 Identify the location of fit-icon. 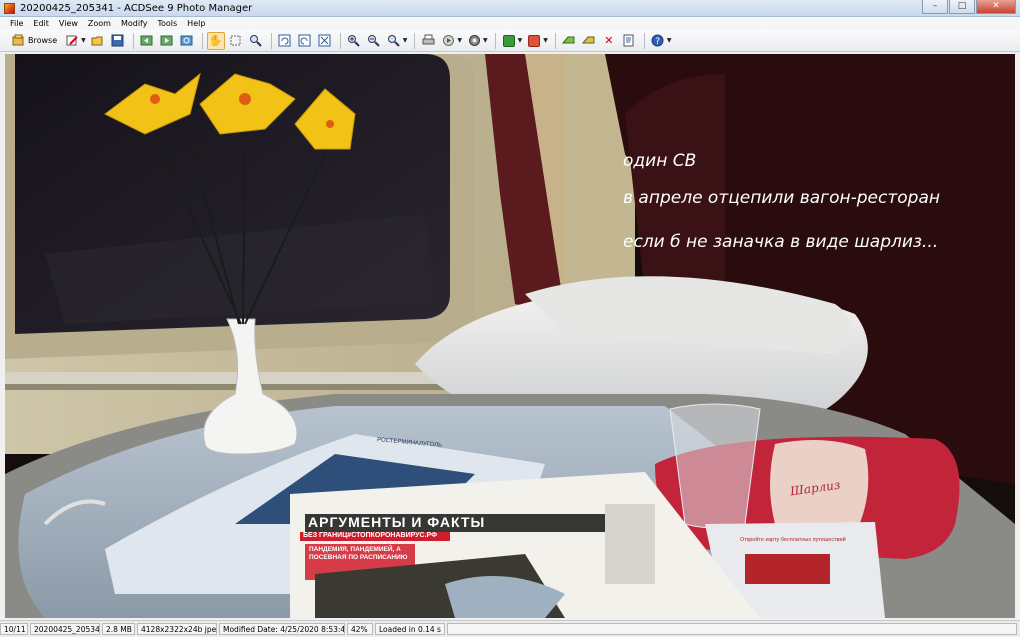
(324, 40).